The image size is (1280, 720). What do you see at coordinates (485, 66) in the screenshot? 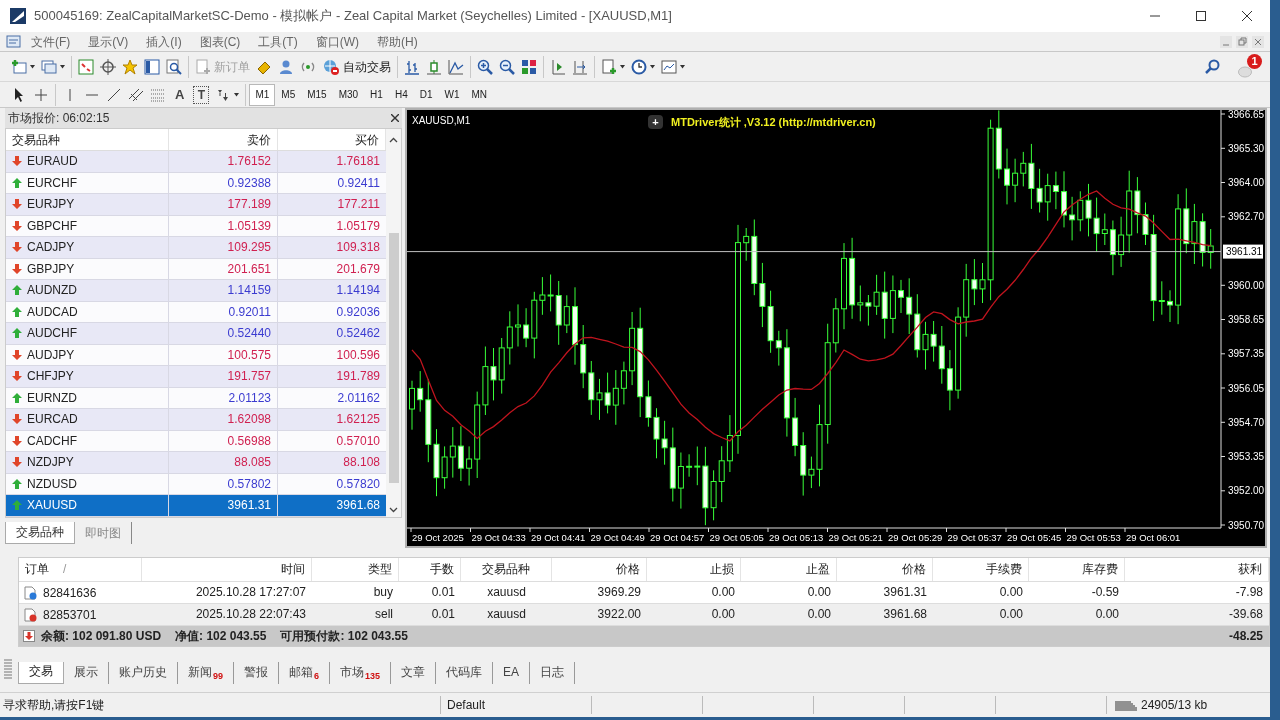
I see `zoom-in-icon` at bounding box center [485, 66].